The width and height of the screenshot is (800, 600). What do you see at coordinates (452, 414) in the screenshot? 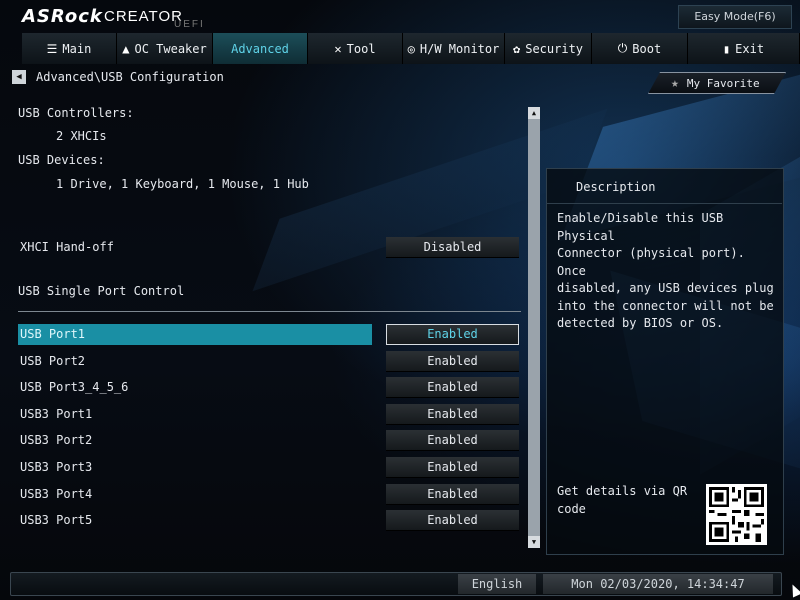
I see `usb3-port1-value: Enabled` at bounding box center [452, 414].